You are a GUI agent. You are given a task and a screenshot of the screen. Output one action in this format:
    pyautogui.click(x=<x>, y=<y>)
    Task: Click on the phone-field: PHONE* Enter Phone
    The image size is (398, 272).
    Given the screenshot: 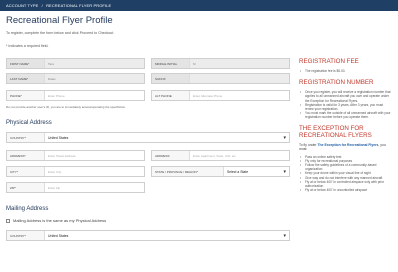 What is the action you would take?
    pyautogui.click(x=75, y=95)
    